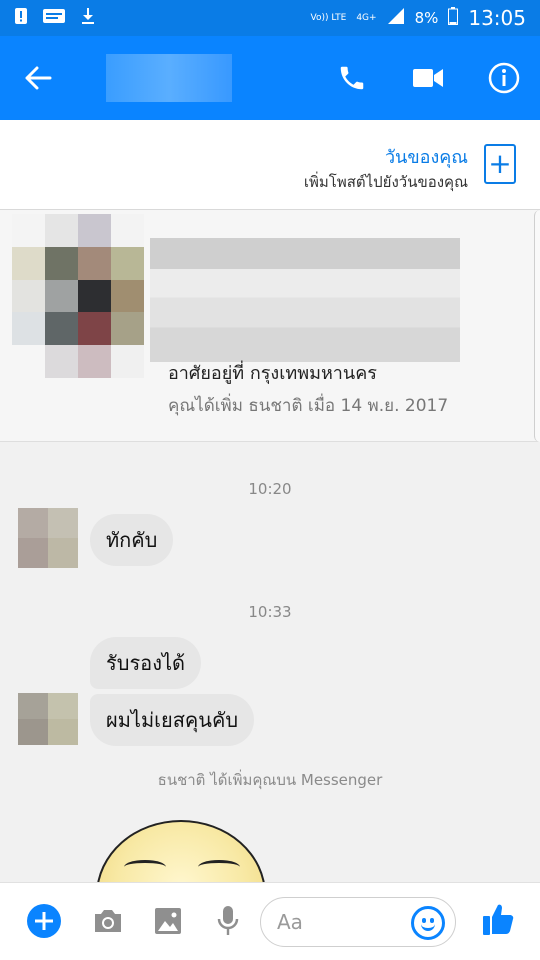 This screenshot has width=540, height=960. Describe the element at coordinates (270, 78) in the screenshot. I see `conversation-header` at that location.